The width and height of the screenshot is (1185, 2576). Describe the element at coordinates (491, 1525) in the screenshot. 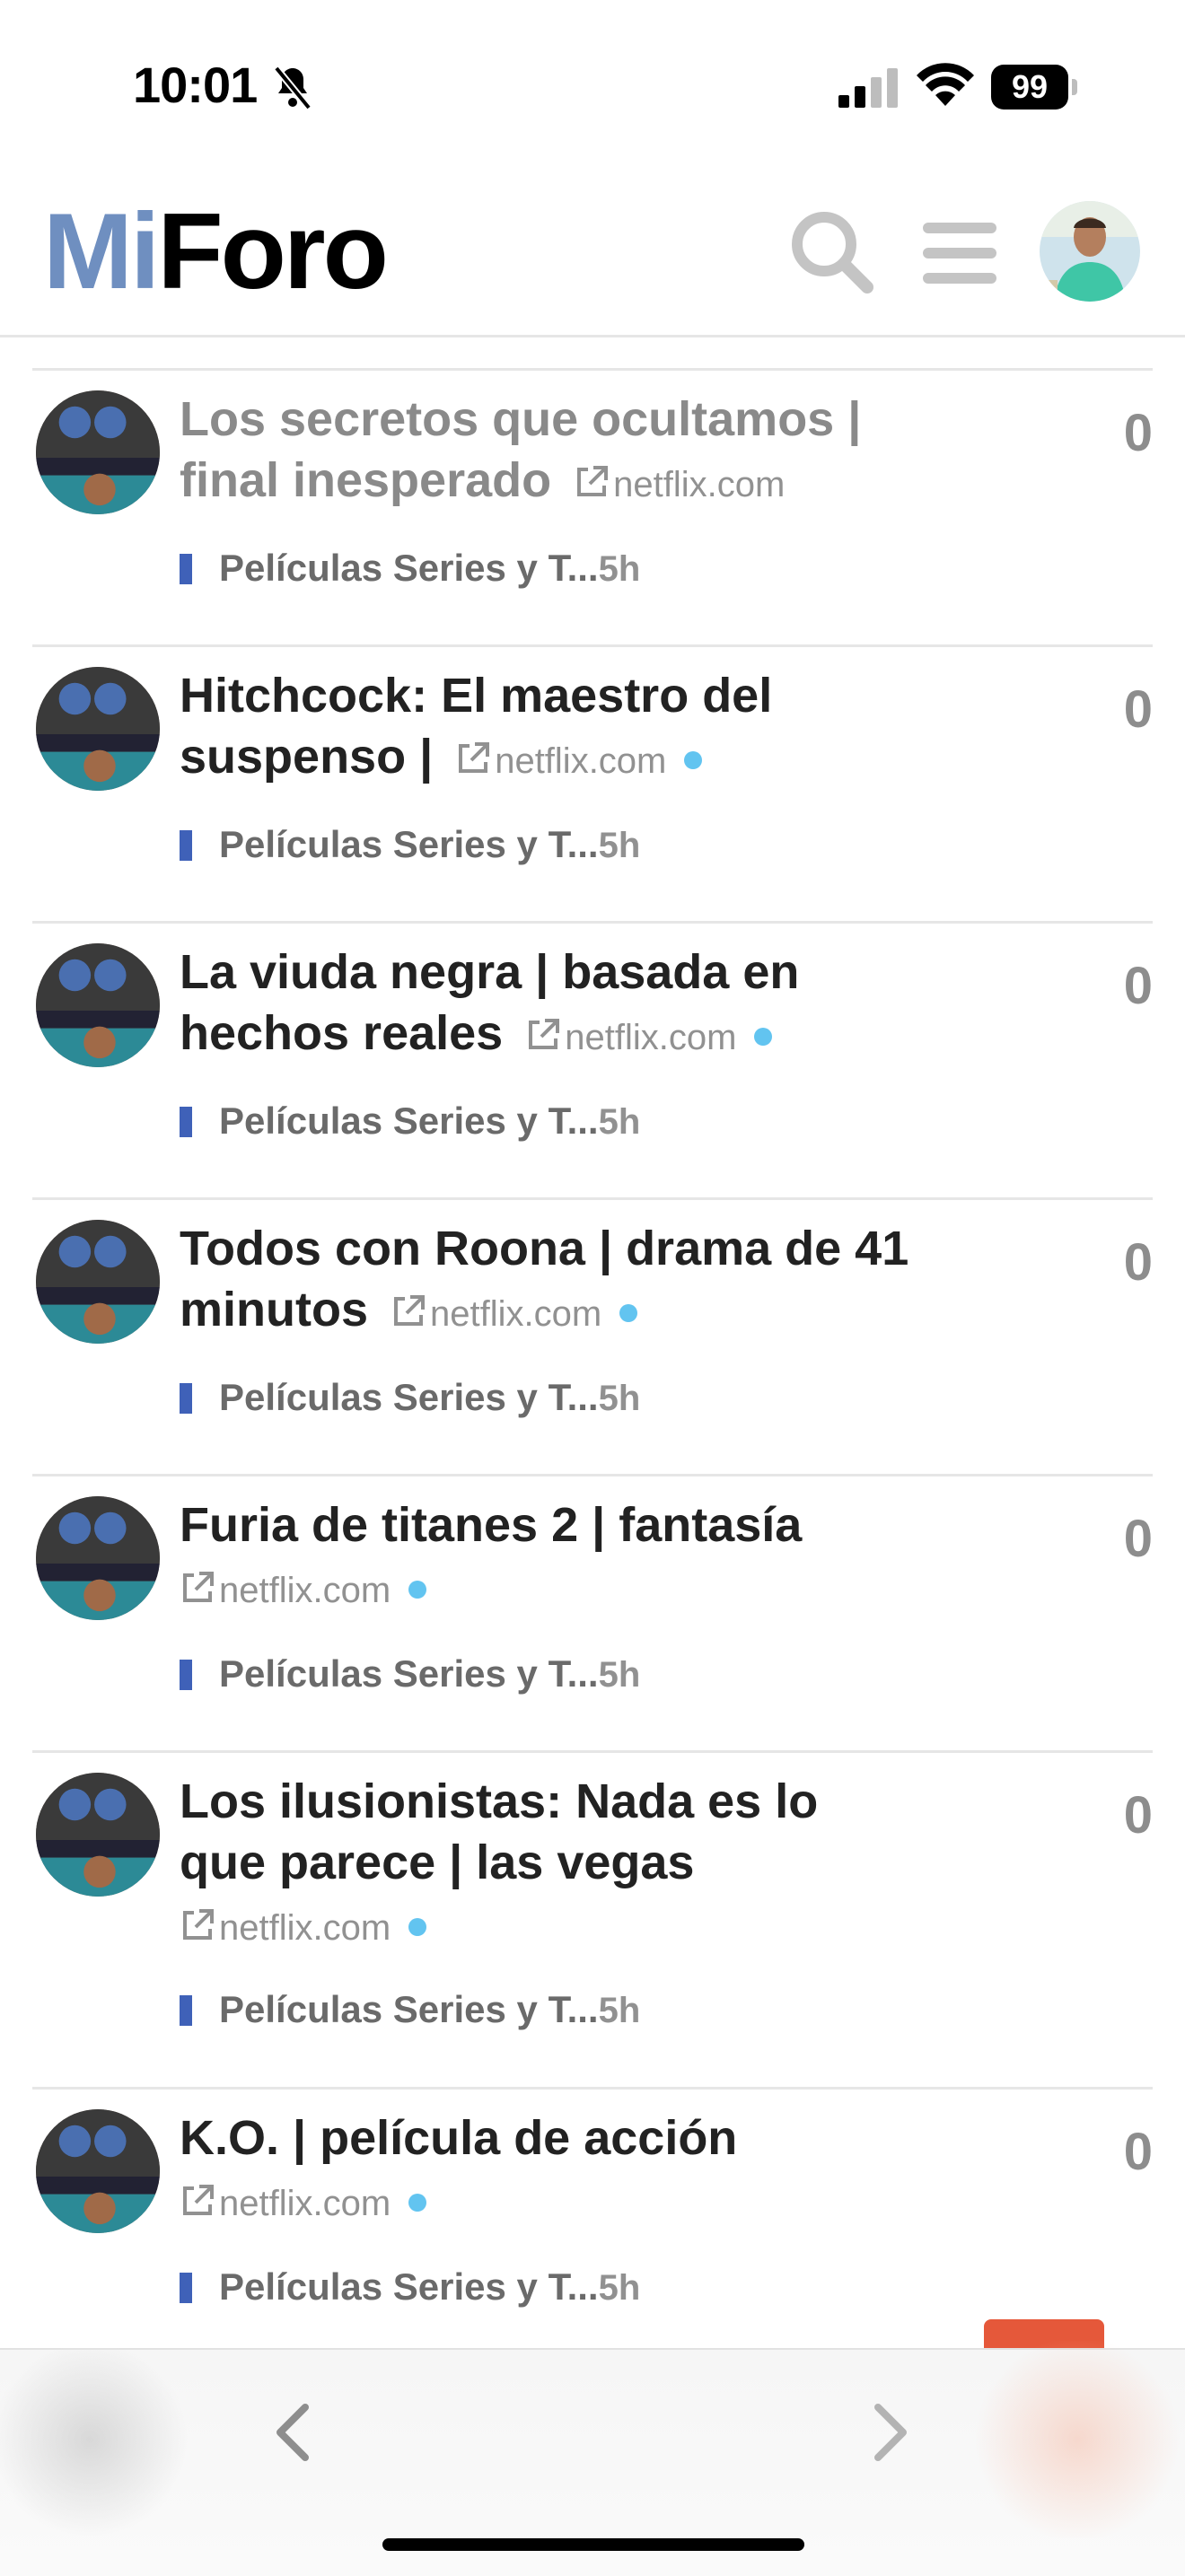

I see `topic-title-text: Furia de titanes 2 | fantasía` at that location.